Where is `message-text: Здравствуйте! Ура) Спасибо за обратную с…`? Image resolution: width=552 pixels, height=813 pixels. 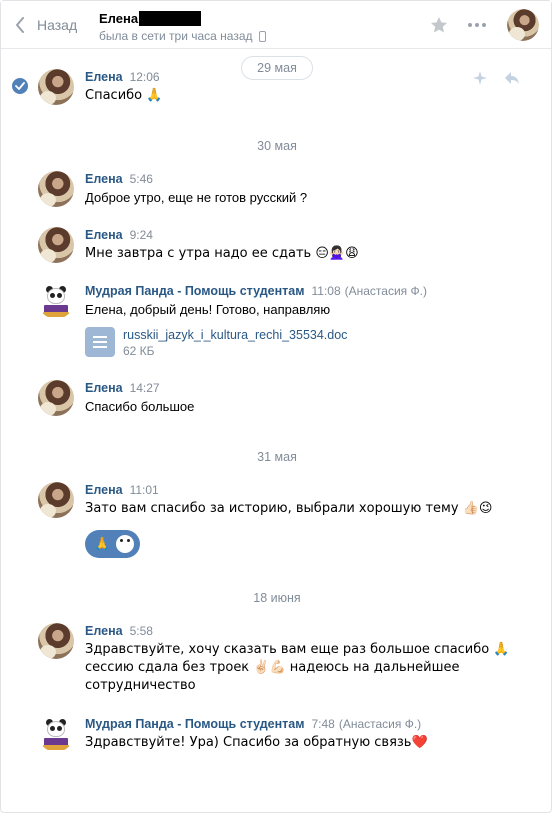 message-text: Здравствуйте! Ура) Спасибо за обратную с… is located at coordinates (256, 742).